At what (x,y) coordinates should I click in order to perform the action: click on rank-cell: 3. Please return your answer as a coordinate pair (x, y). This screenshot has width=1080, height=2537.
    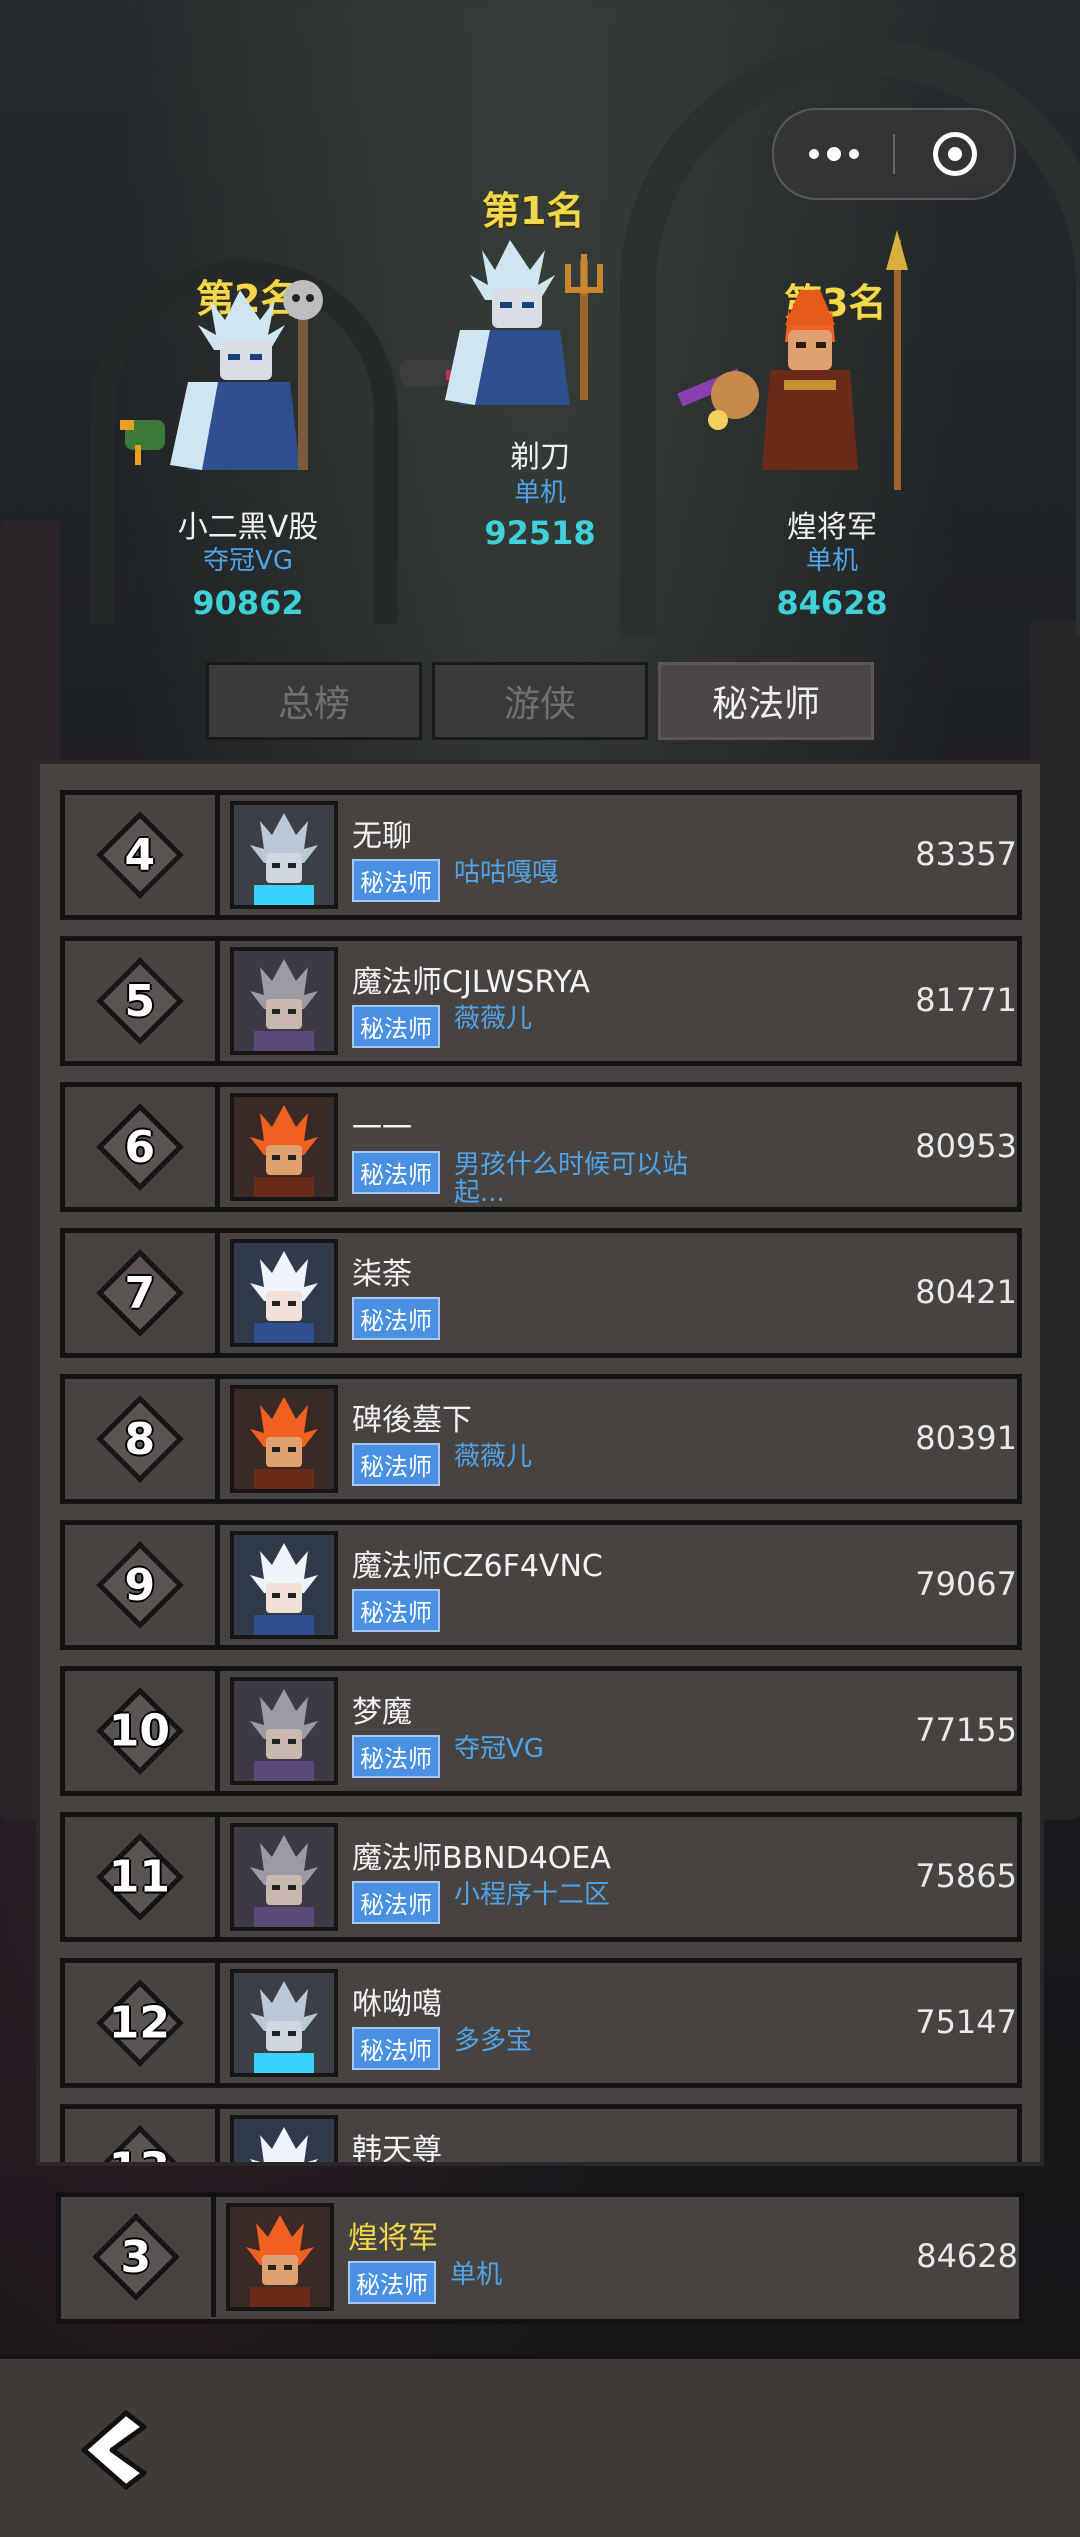
    Looking at the image, I should click on (138, 2257).